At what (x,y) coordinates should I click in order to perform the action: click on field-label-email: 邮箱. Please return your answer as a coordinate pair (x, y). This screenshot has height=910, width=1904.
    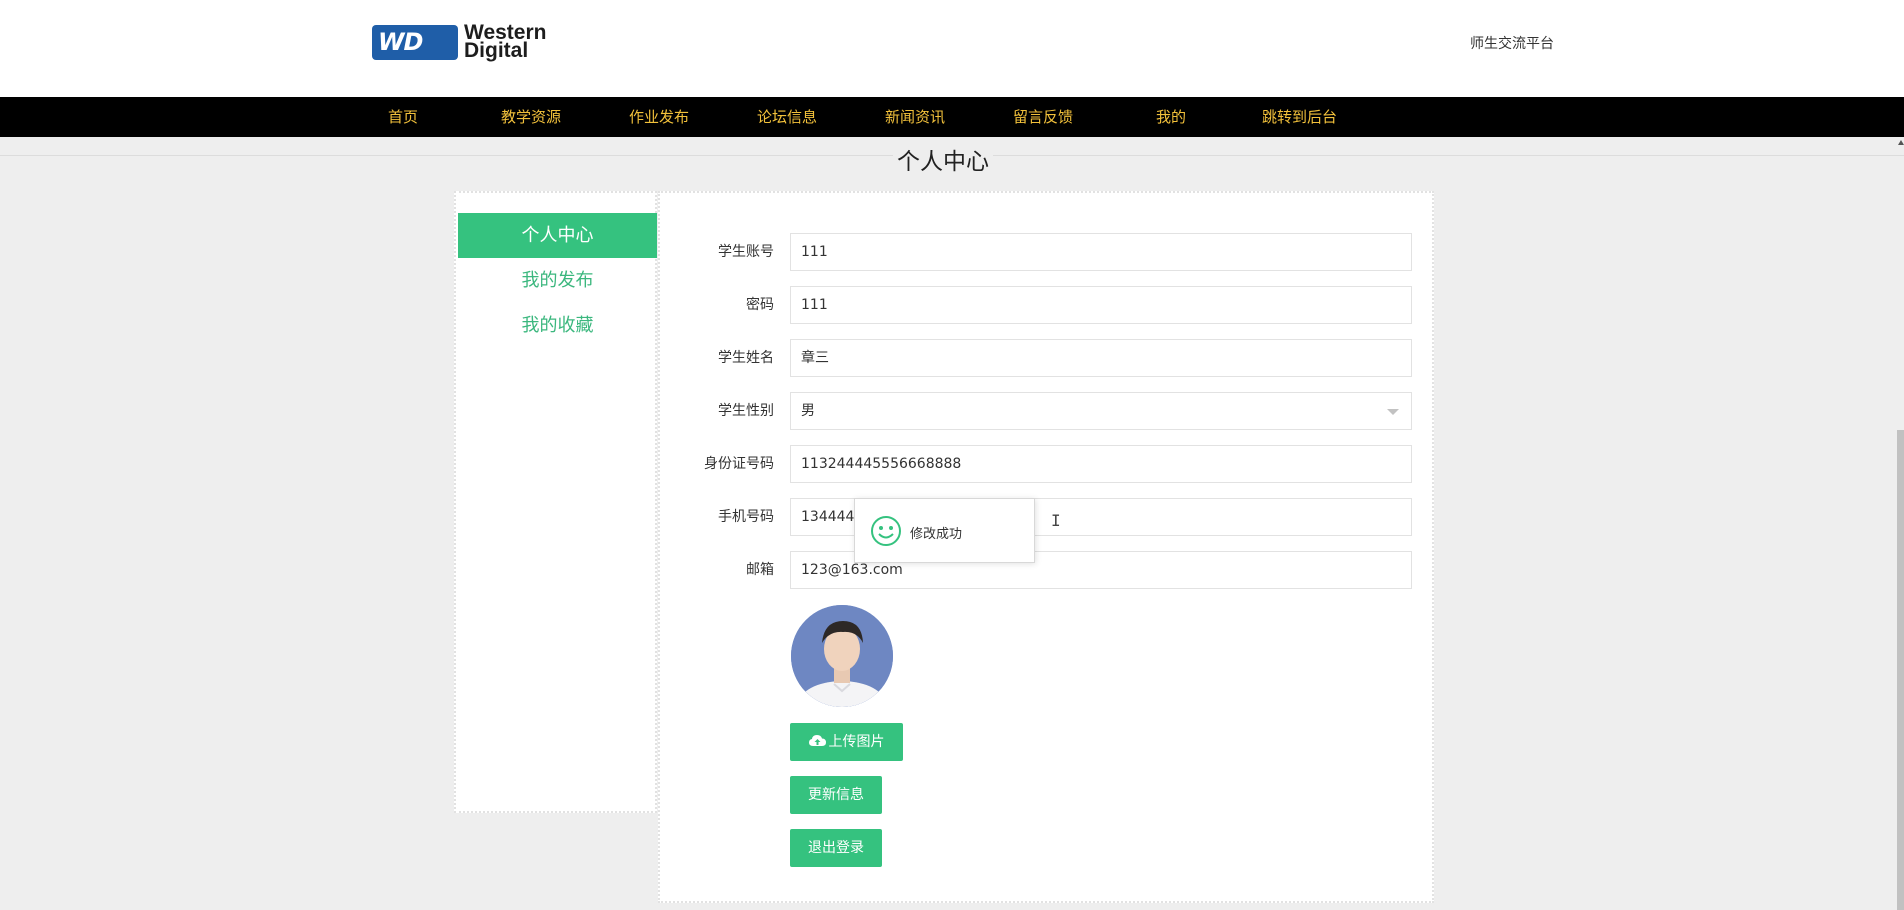
    Looking at the image, I should click on (760, 570).